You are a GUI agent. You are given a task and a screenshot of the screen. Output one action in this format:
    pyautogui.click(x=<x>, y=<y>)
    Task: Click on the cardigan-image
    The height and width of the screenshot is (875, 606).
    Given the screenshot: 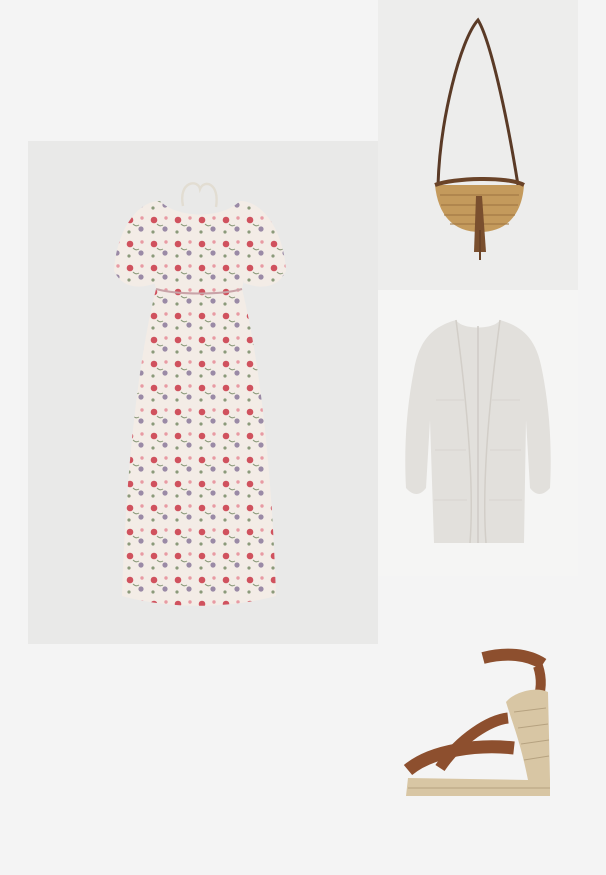 What is the action you would take?
    pyautogui.click(x=478, y=431)
    